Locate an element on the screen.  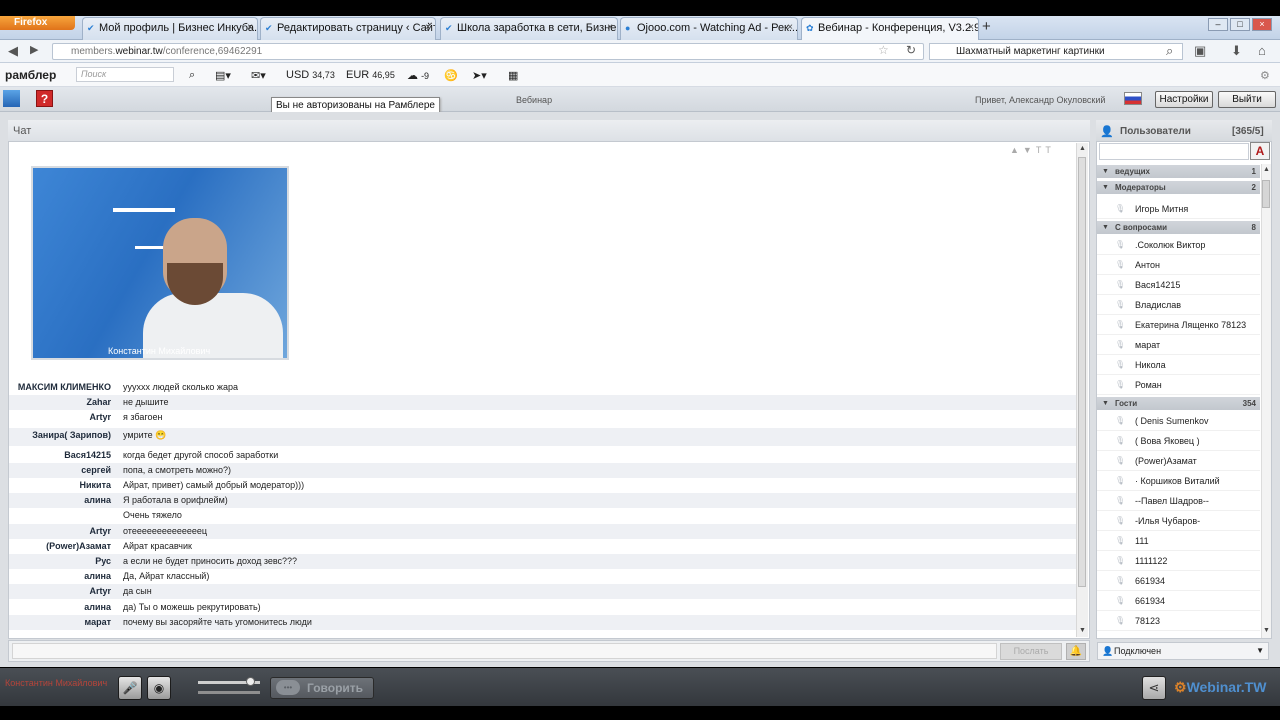
new-tab-icon: + is located at coordinates (986, 26).